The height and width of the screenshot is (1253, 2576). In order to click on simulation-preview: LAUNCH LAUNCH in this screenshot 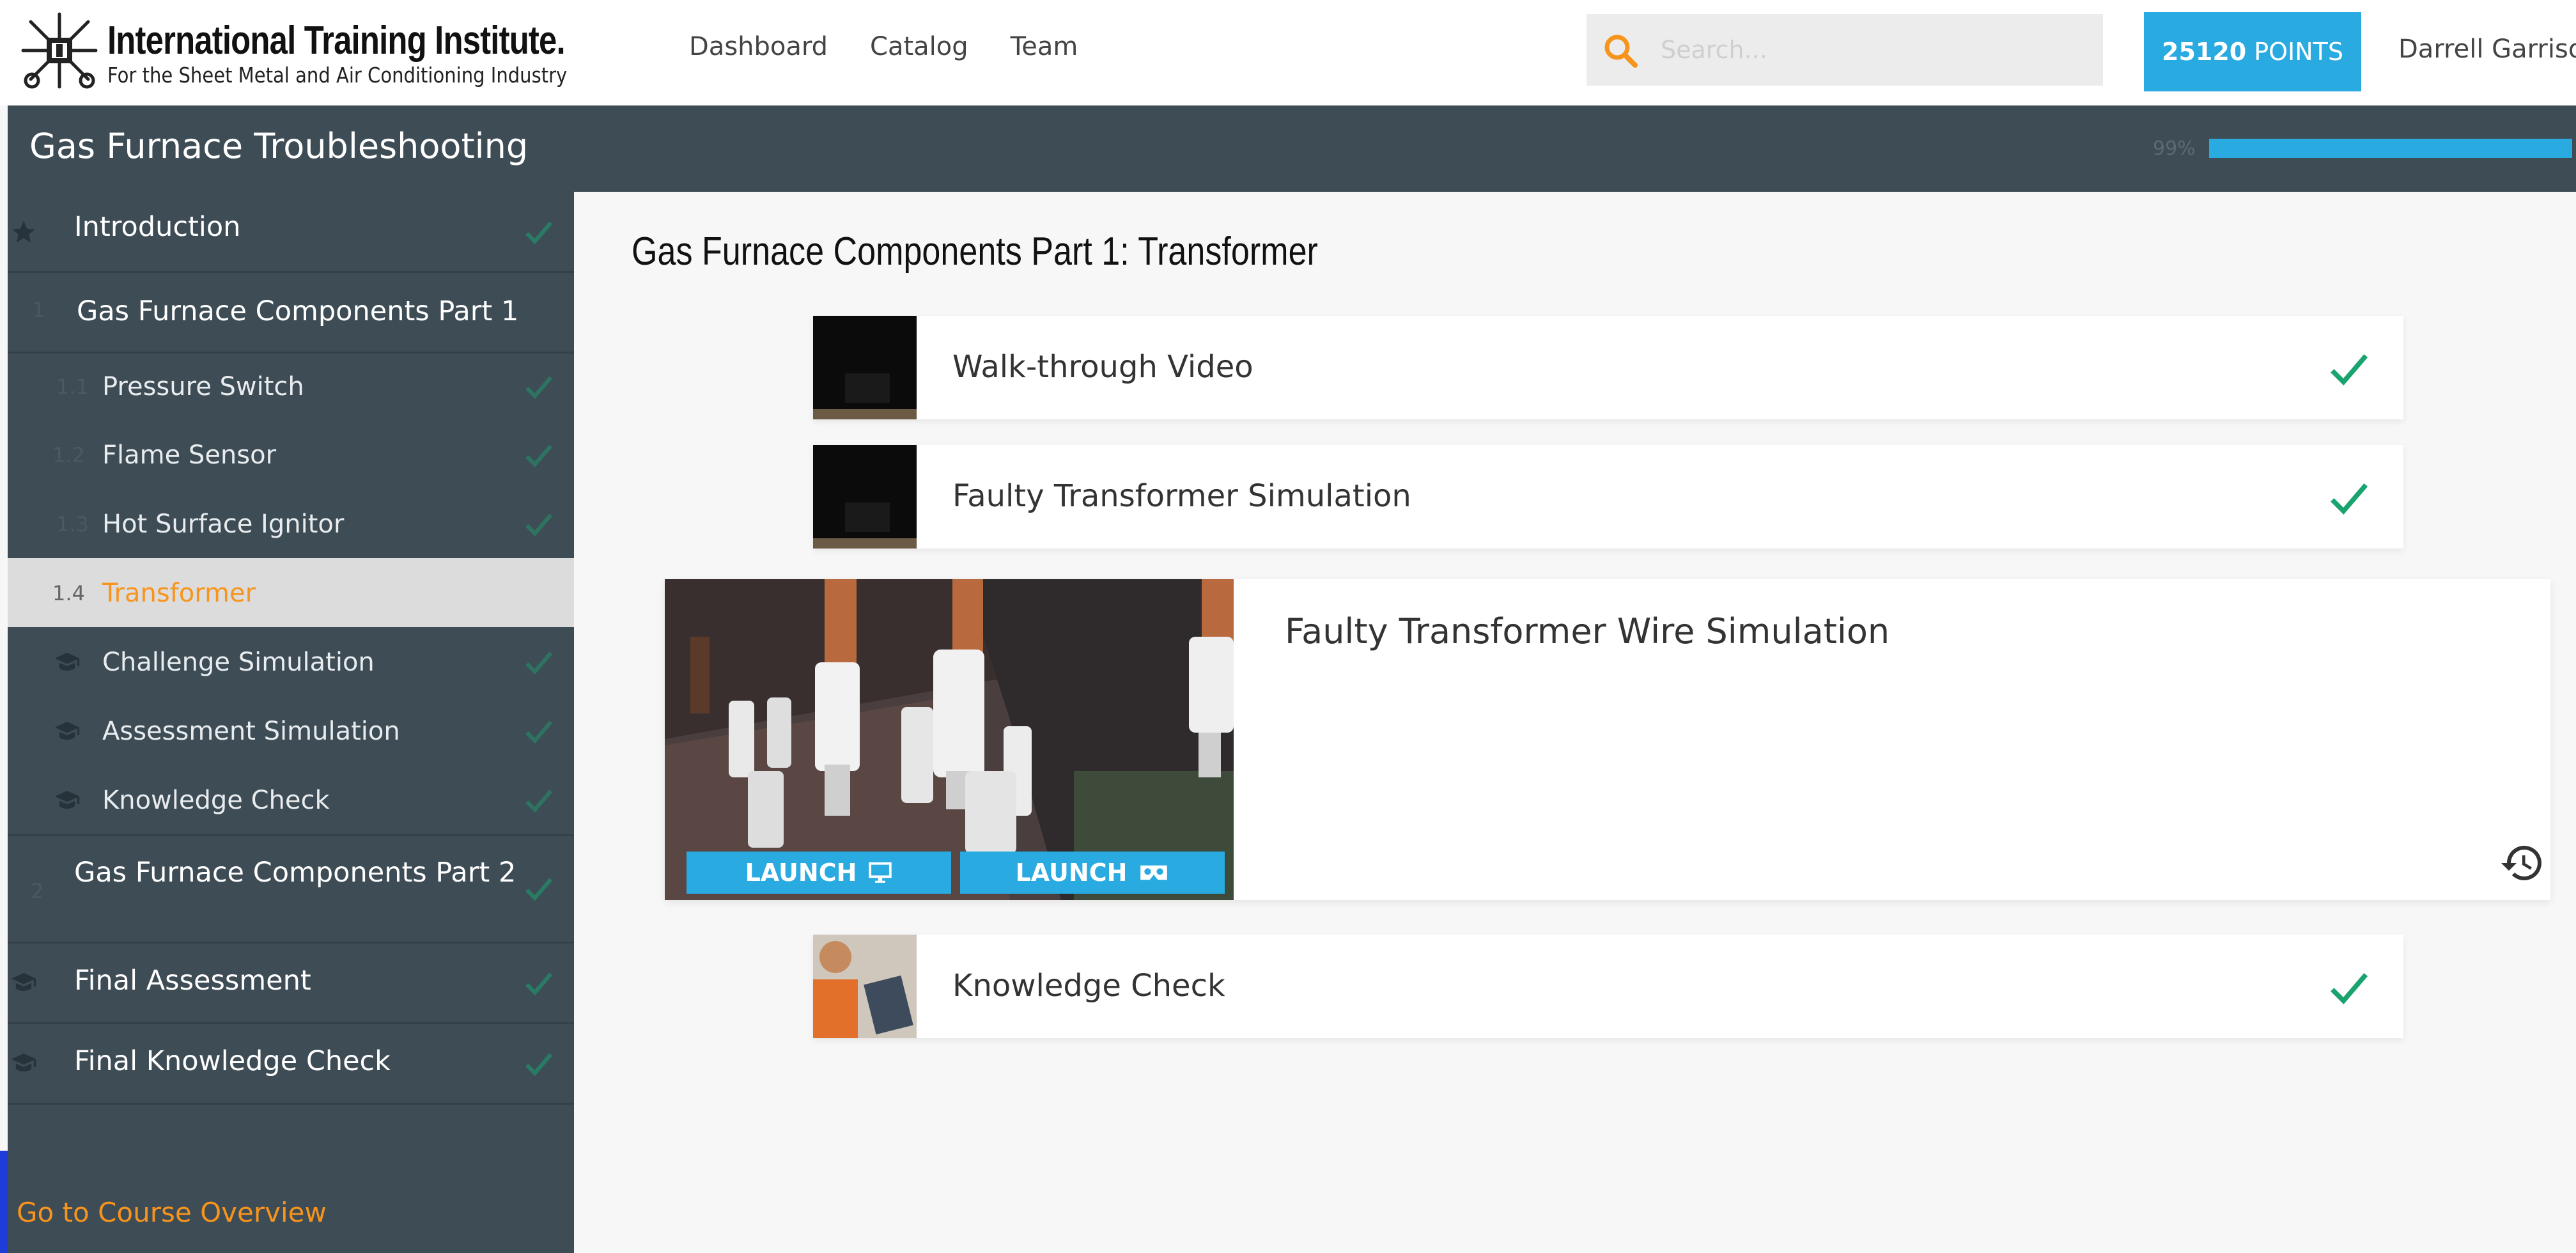, I will do `click(949, 739)`.